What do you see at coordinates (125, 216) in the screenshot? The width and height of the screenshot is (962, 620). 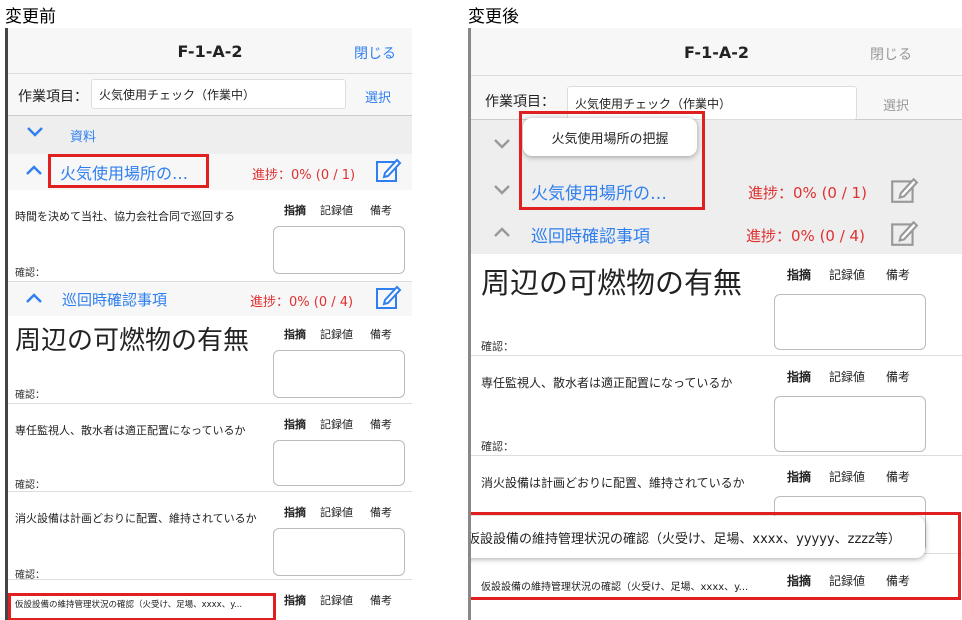 I see `item-text: 時間を決めて当社、協力会社合同で巡回する` at bounding box center [125, 216].